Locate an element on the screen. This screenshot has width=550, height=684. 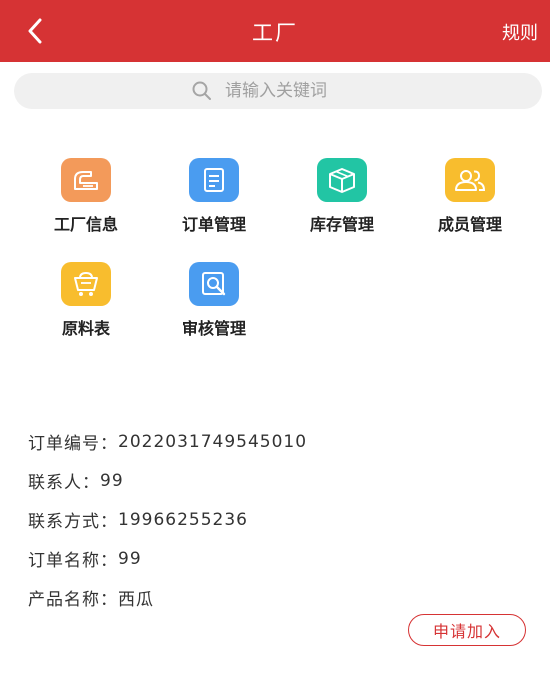
page-title: 工厂 is located at coordinates (275, 33).